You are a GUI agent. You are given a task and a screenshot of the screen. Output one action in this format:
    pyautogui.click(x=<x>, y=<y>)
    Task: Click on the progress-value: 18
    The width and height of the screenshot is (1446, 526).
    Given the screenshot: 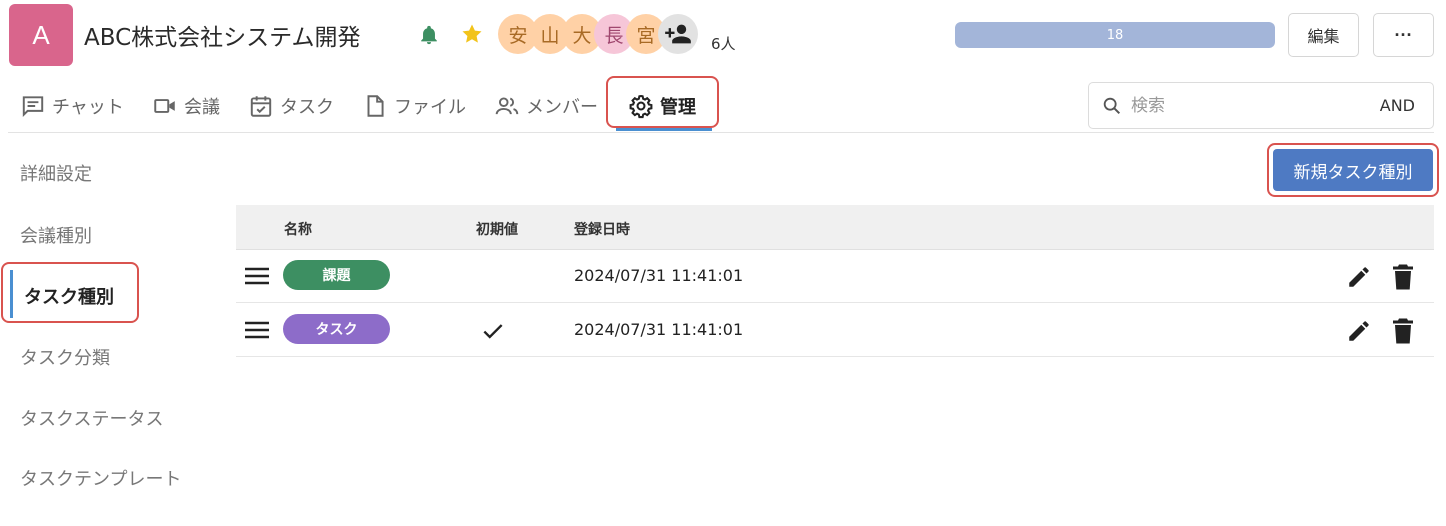 What is the action you would take?
    pyautogui.click(x=1115, y=35)
    